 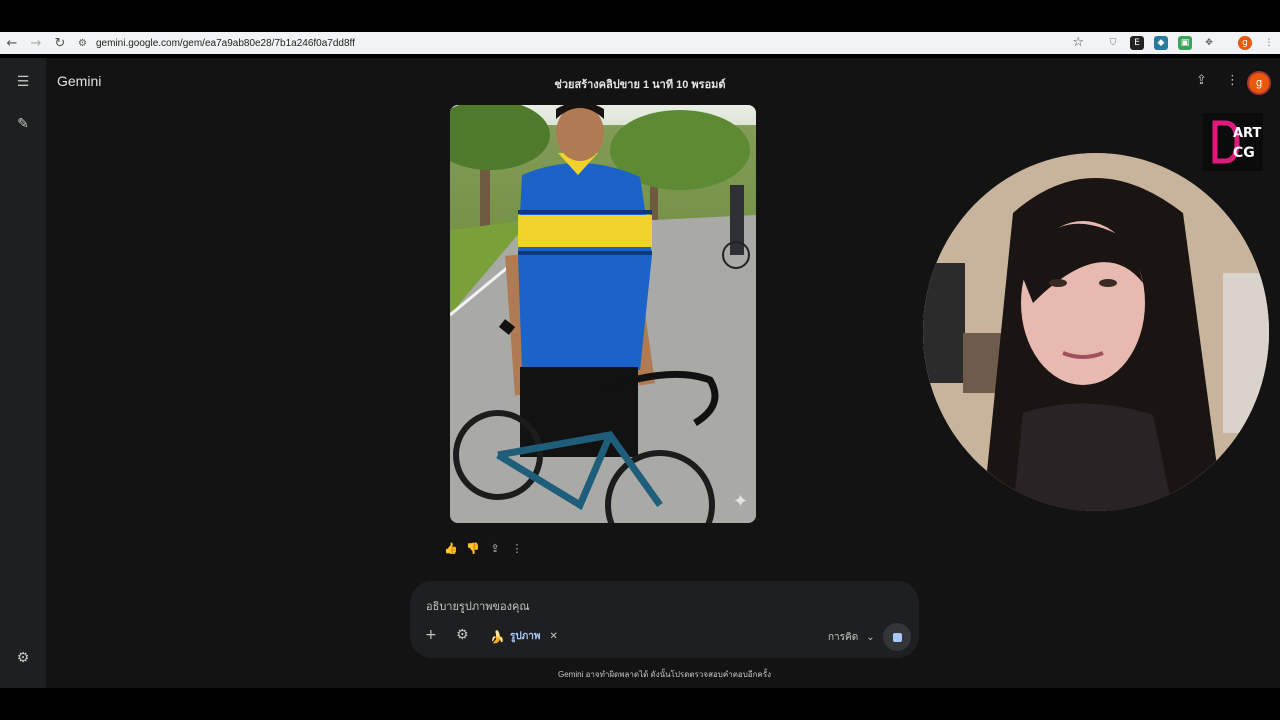 I want to click on shield-extension-icon: ⛉, so click(x=1113, y=43).